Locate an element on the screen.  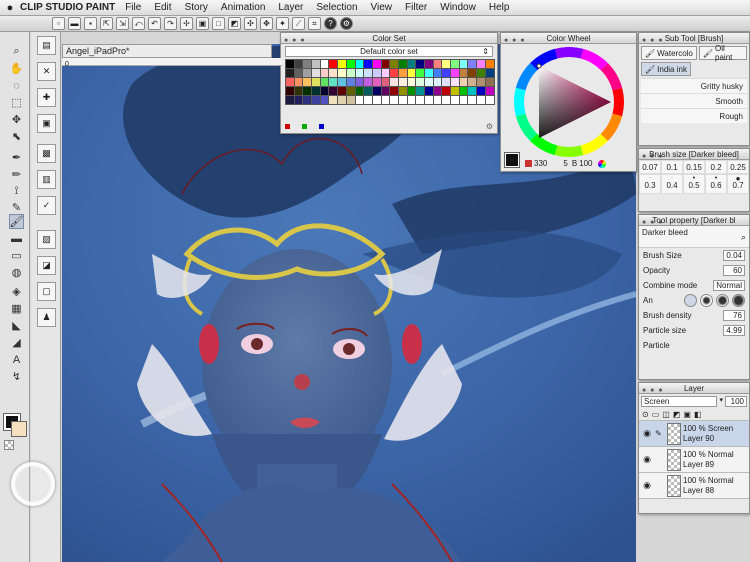
decoration-tool-icon: ▬ is located at coordinates (16, 238).